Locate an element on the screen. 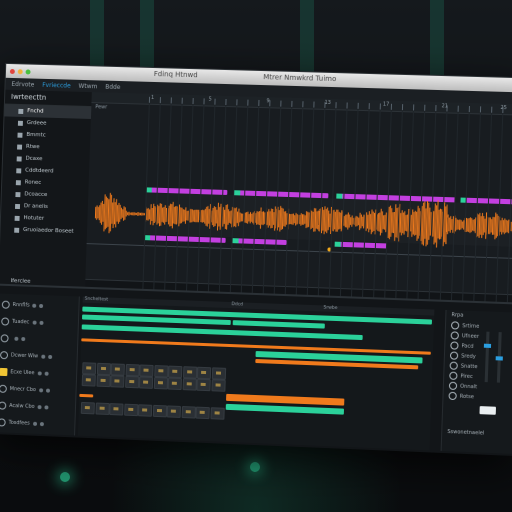  ruler-label: 21 is located at coordinates (445, 106).